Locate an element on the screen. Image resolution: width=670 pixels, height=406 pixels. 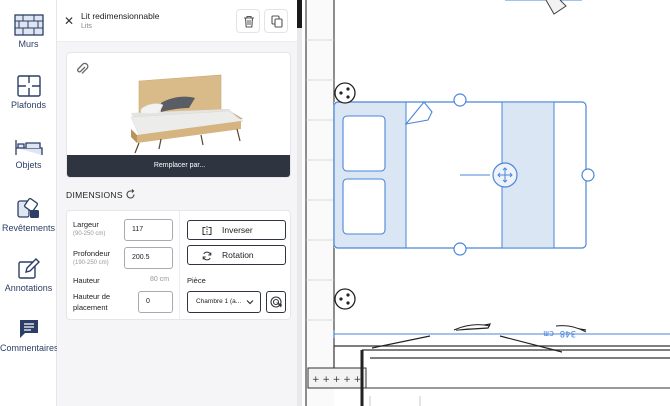
bottom-wall is located at coordinates (502, 352).